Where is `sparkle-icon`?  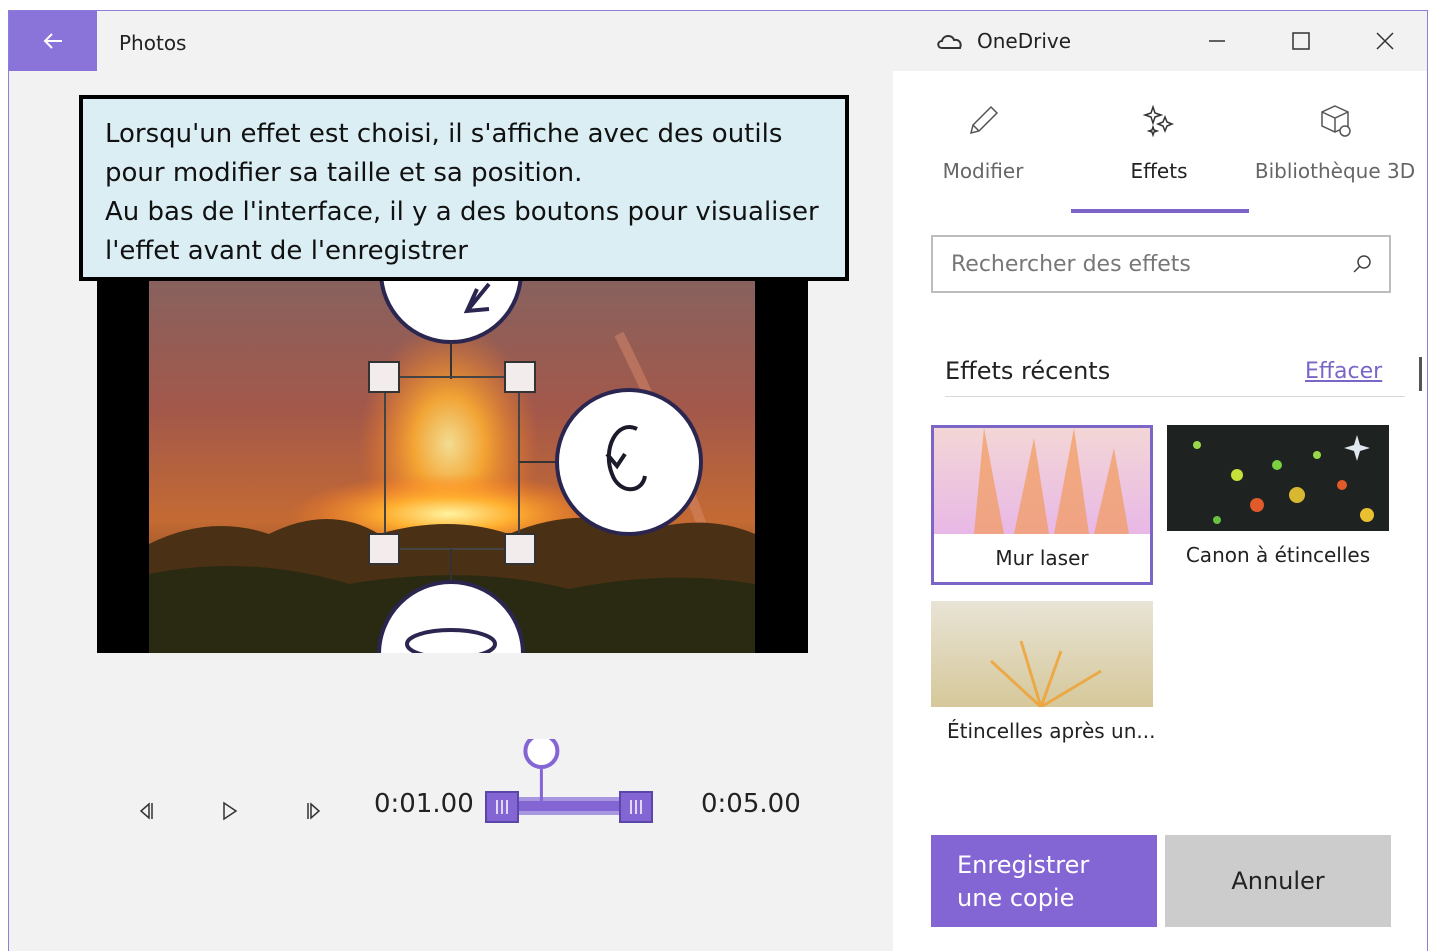 sparkle-icon is located at coordinates (1158, 121).